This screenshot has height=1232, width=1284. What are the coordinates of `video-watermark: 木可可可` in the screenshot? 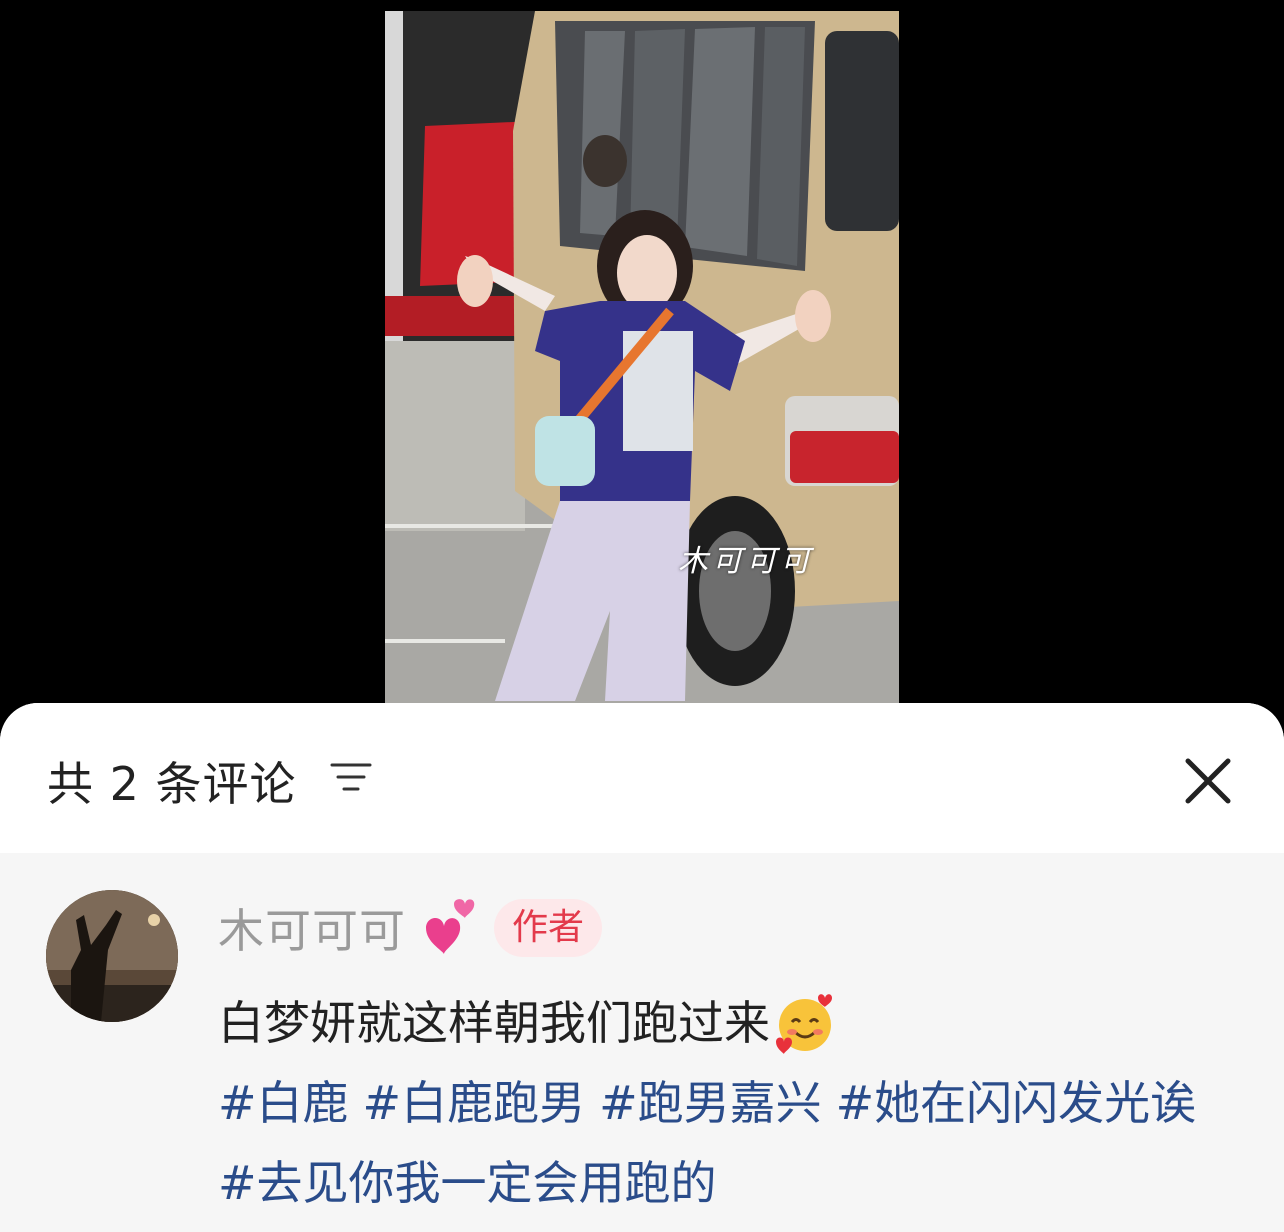 It's located at (746, 561).